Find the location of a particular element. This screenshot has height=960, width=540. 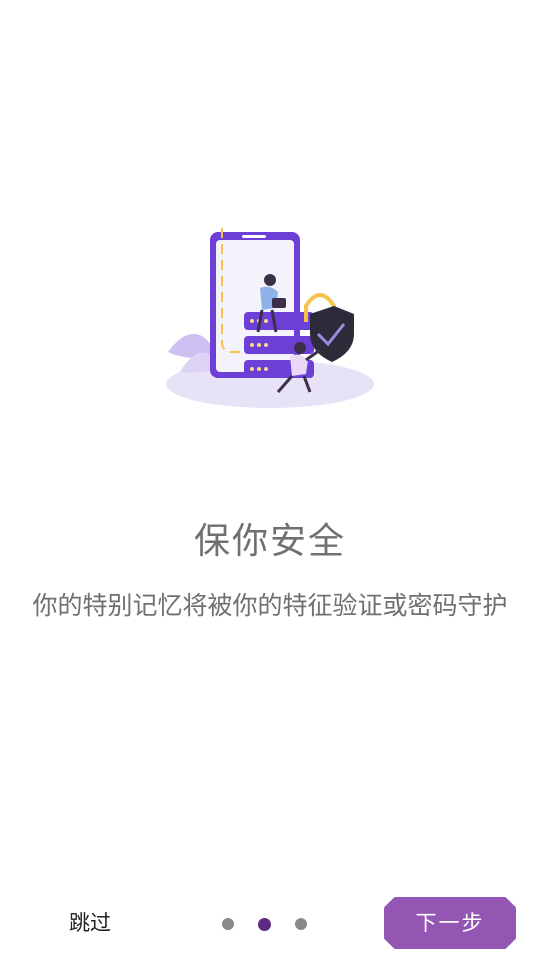

page-description: 你的特别记忆将被你的特征验证或密码守护 is located at coordinates (270, 605).